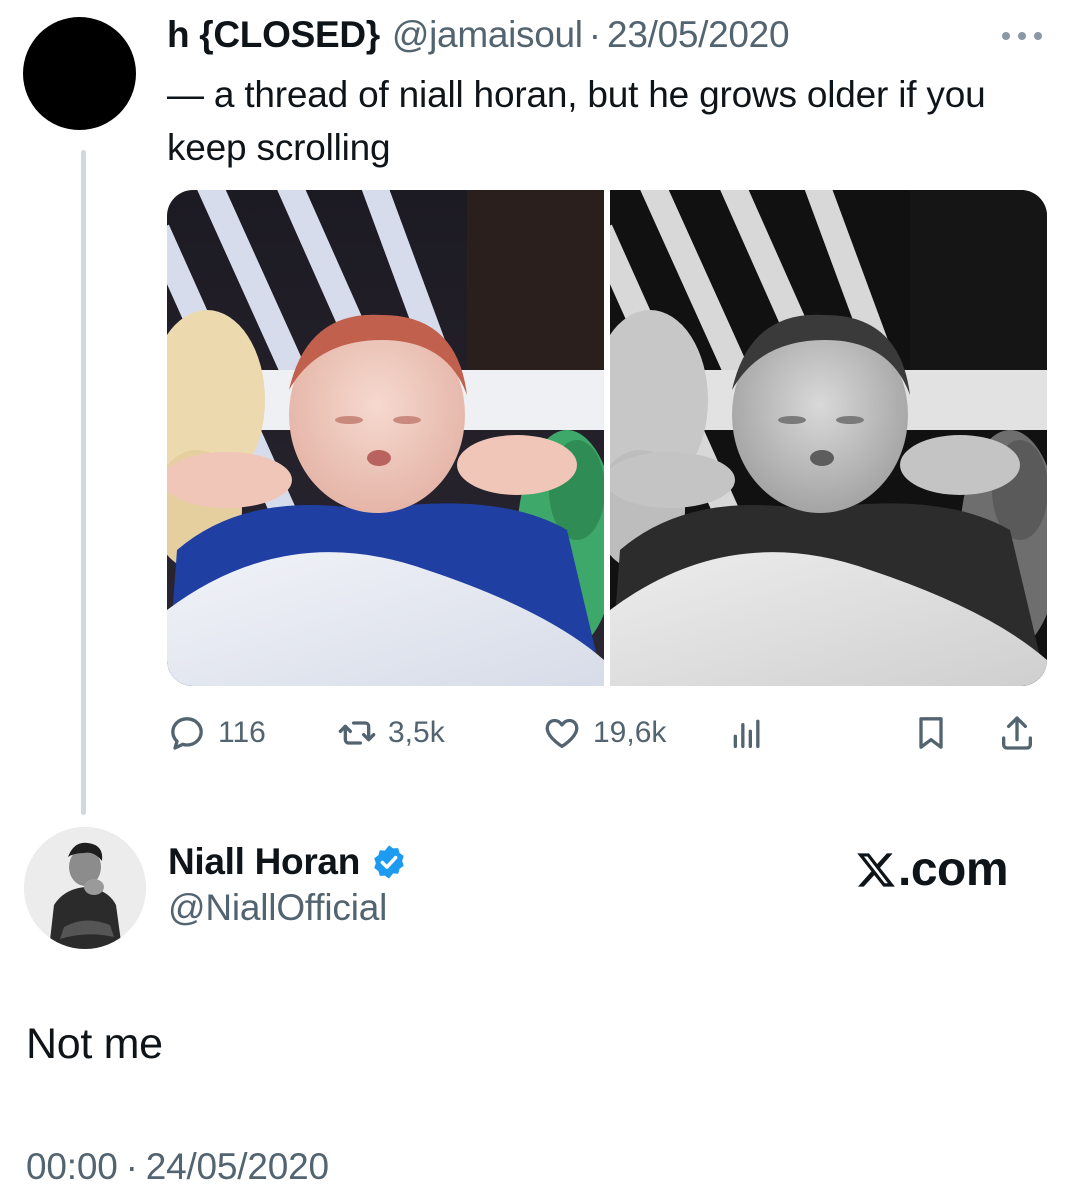 Image resolution: width=1071 pixels, height=1200 pixels. Describe the element at coordinates (79, 73) in the screenshot. I see `parent-avatar` at that location.